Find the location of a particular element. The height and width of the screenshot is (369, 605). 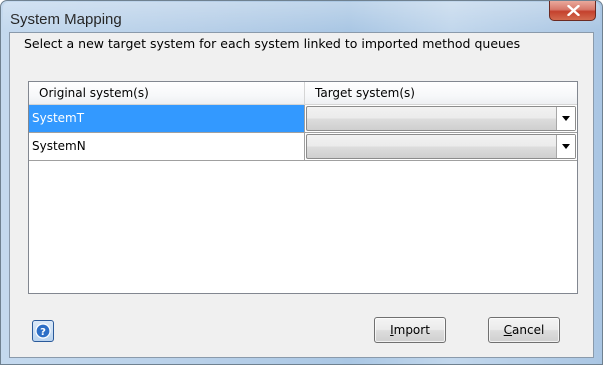

cancel-label-rest: ancel is located at coordinates (528, 330).